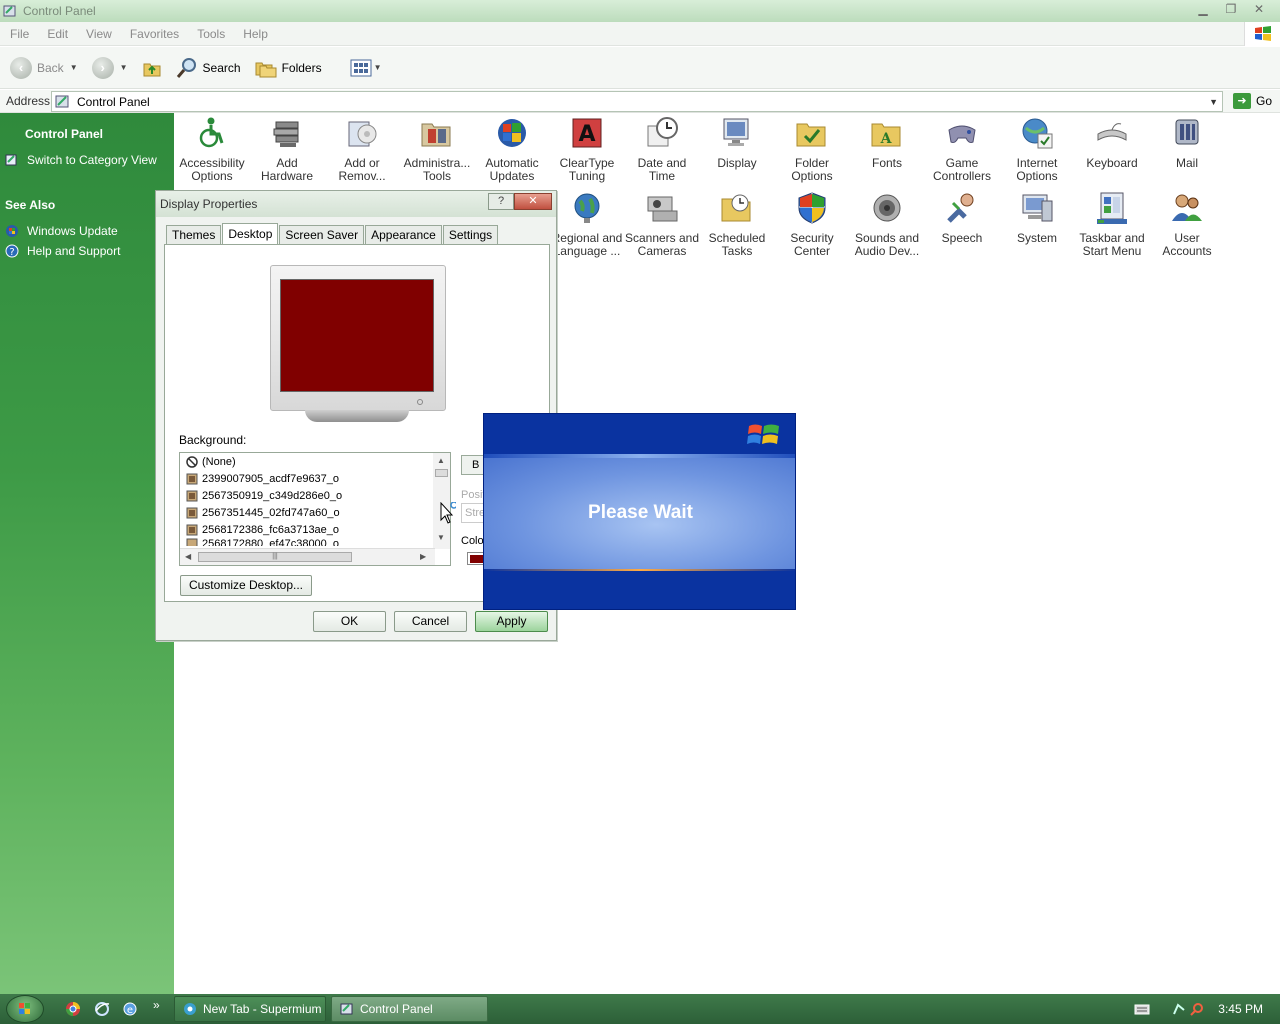  I want to click on list-item: 2567350919_c349d286e0_o, so click(315, 495).